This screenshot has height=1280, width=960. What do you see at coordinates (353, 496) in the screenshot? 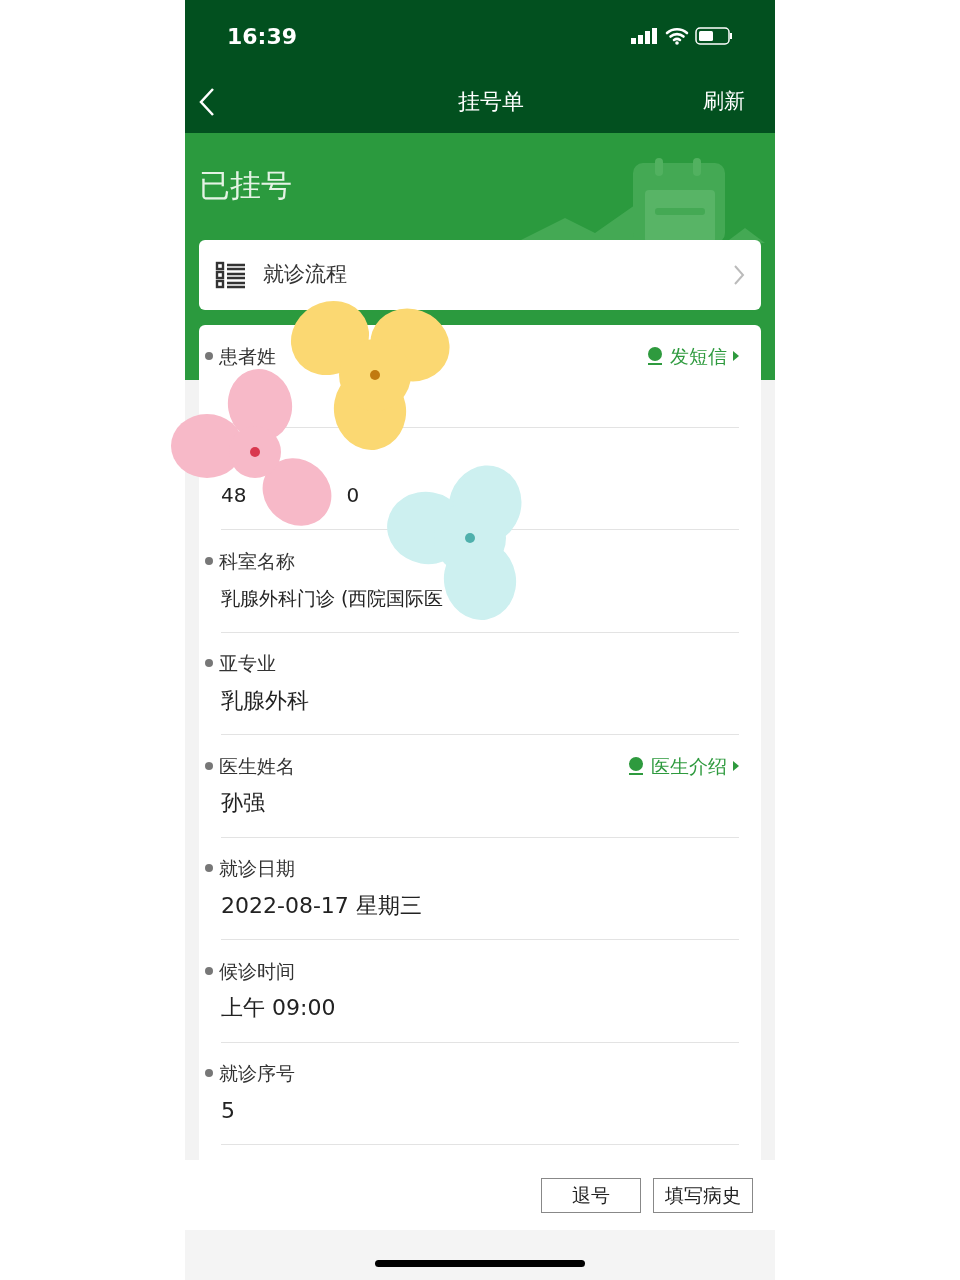
I see `field-value: 0` at bounding box center [353, 496].